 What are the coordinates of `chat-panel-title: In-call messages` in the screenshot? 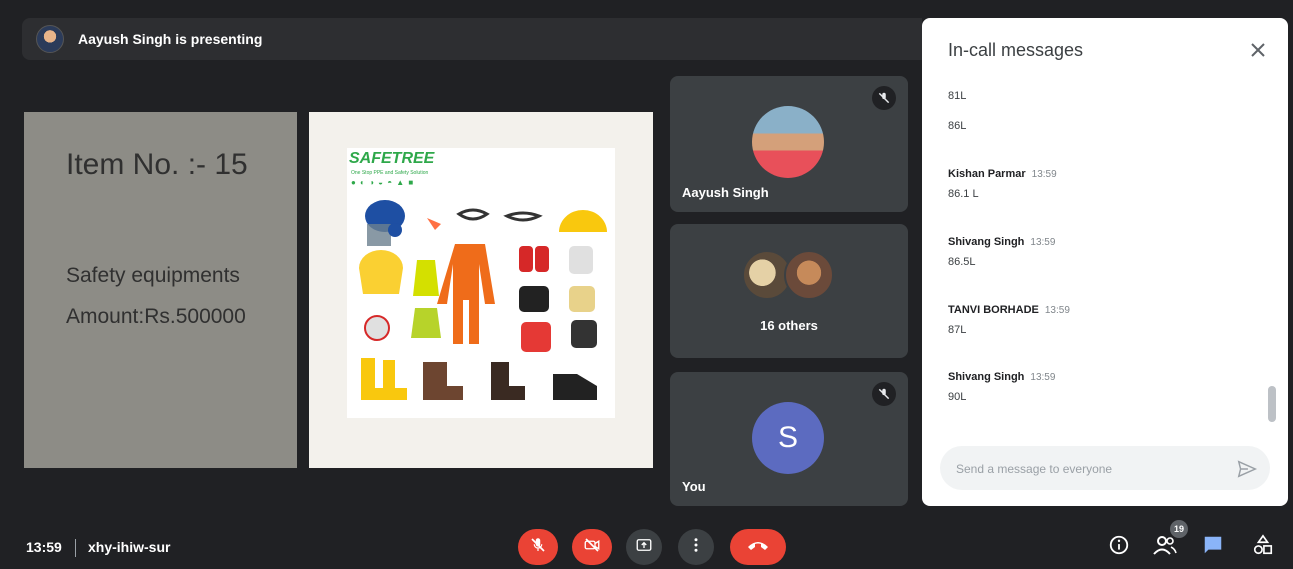 It's located at (1016, 50).